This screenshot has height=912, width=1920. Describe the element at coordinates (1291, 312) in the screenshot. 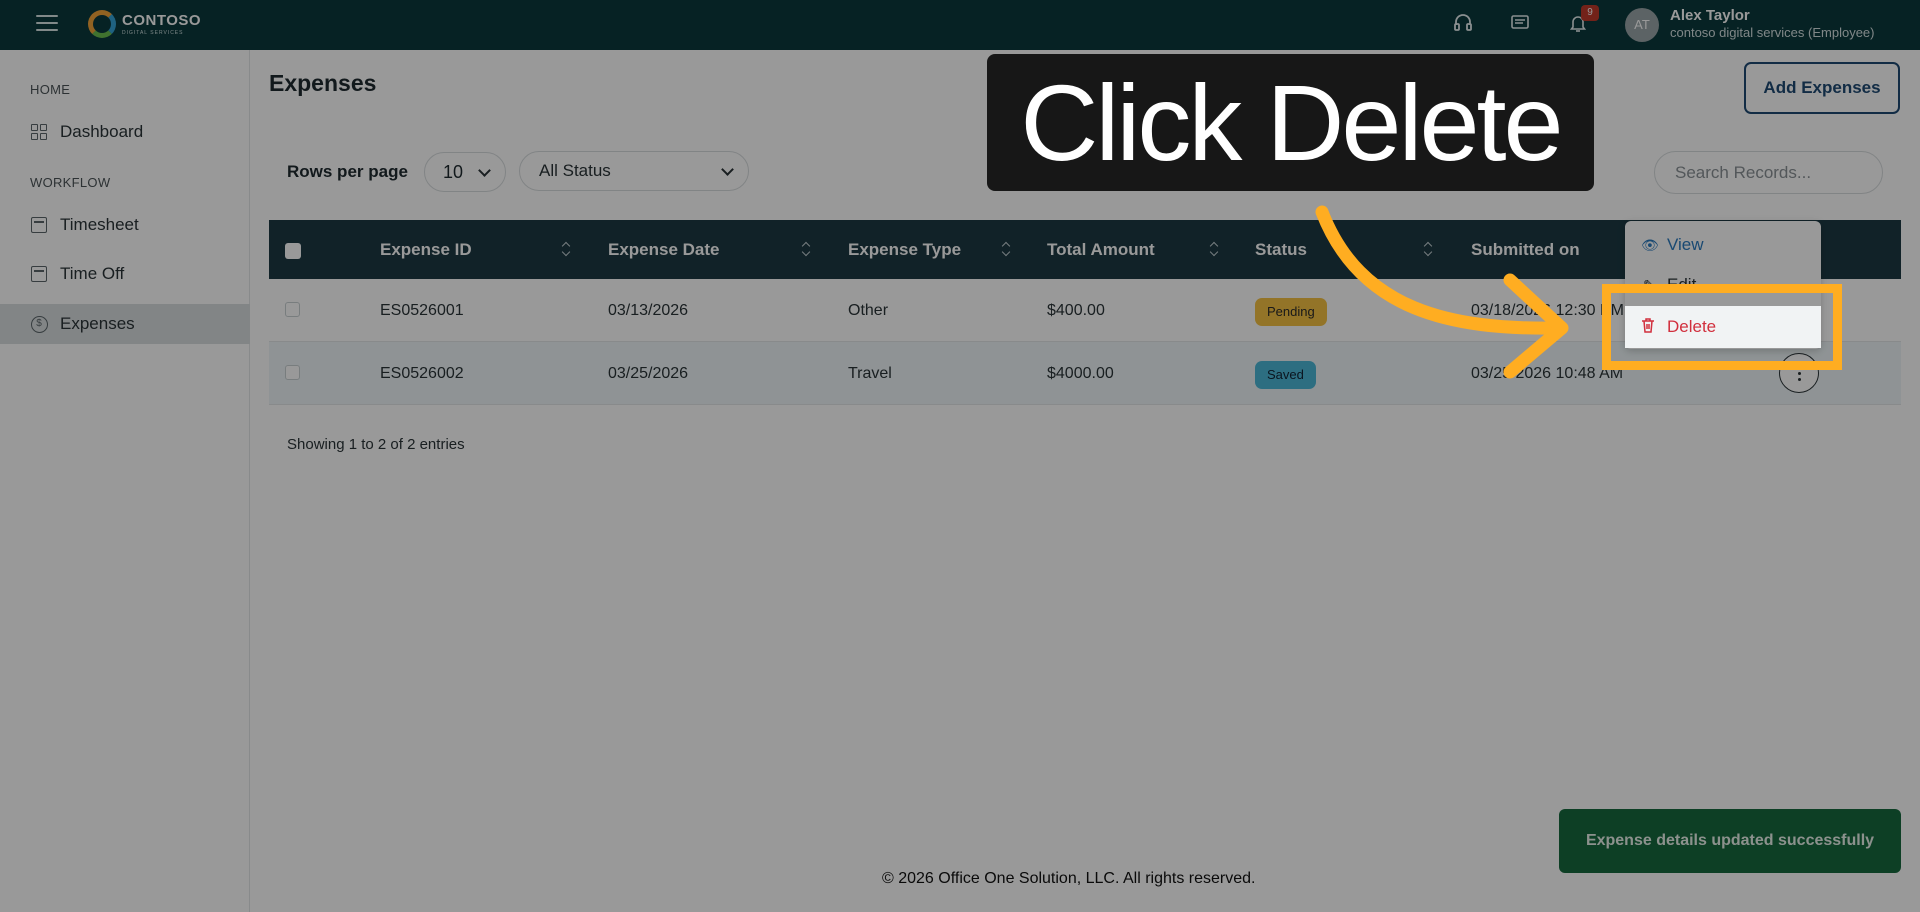

I see `status-badge: Pending` at that location.